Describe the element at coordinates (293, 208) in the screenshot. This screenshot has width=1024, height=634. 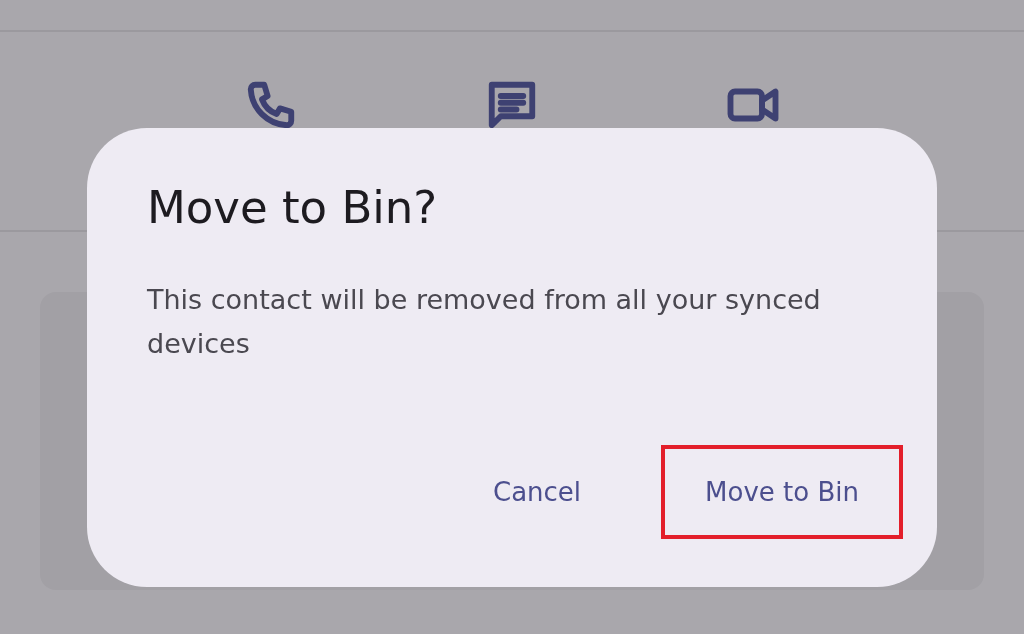
I see `dialog-title: Move to Bin?` at that location.